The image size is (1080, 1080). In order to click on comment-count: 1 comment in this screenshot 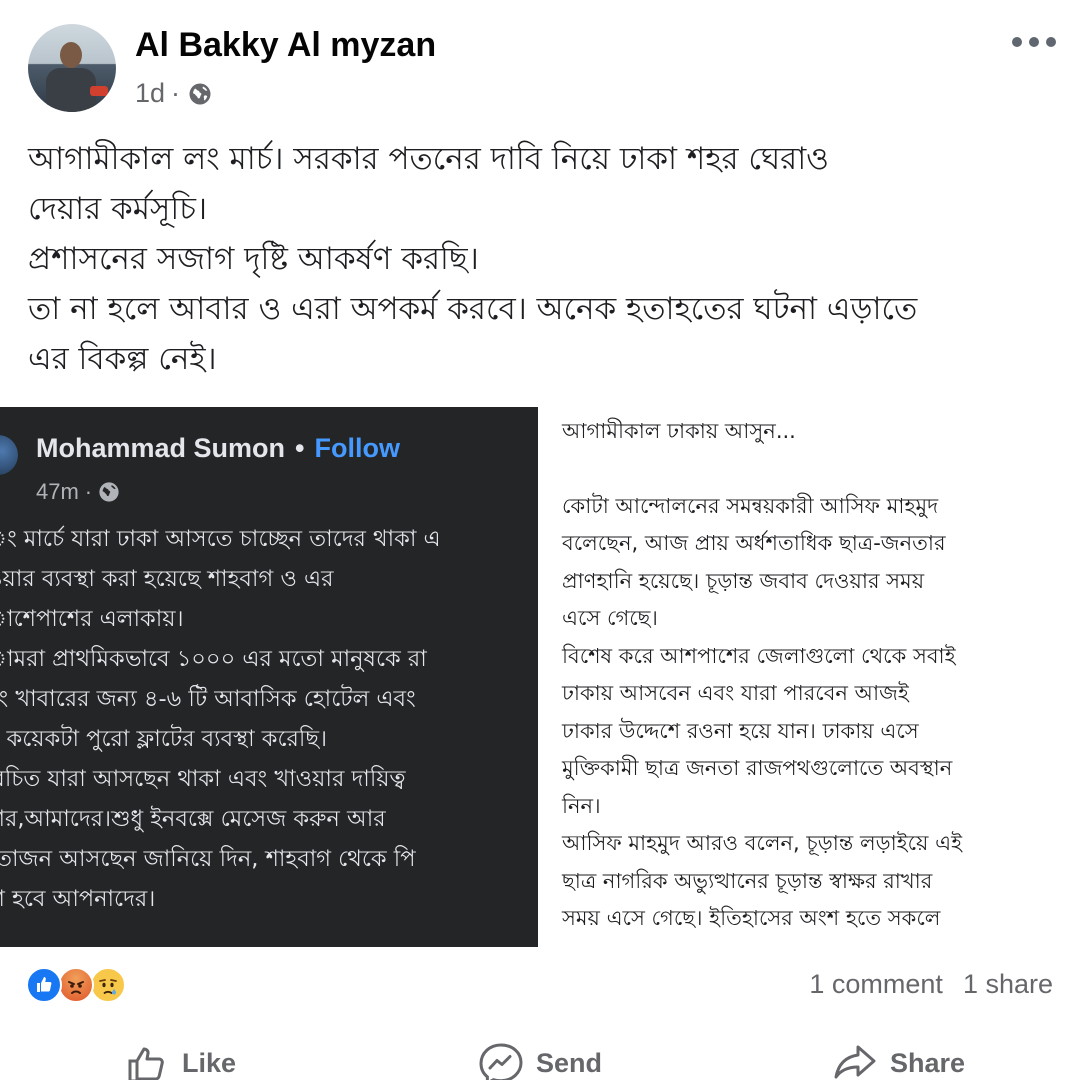, I will do `click(876, 984)`.